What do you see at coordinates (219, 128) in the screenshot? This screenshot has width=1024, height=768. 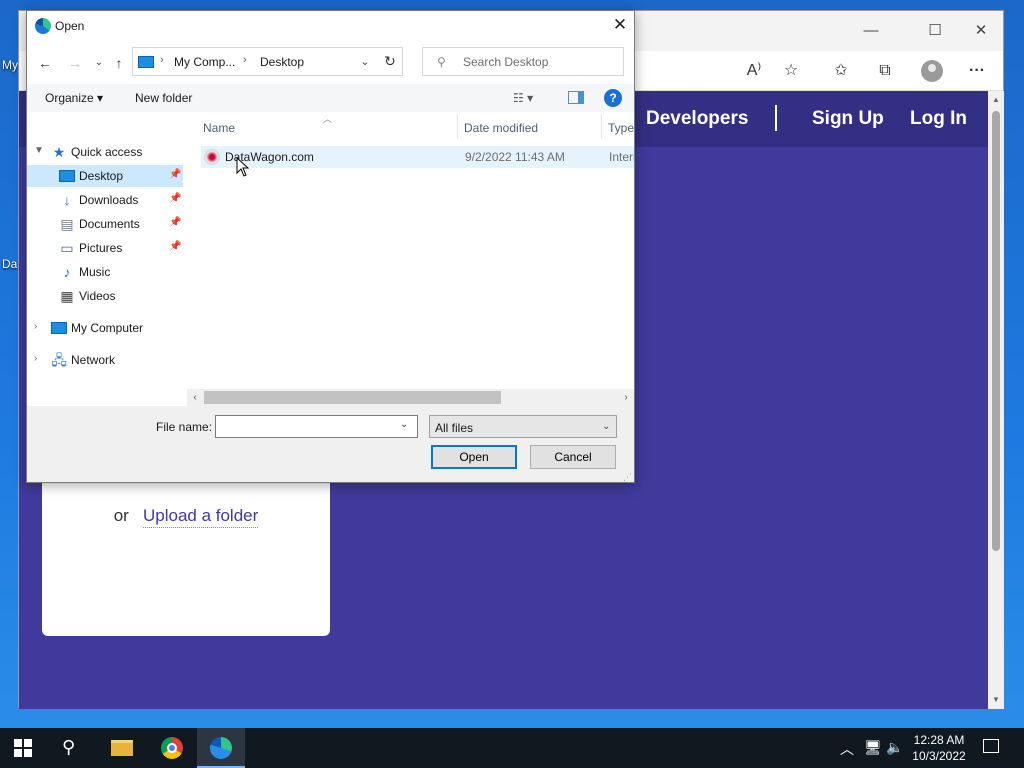 I see `column-header-name: Name` at bounding box center [219, 128].